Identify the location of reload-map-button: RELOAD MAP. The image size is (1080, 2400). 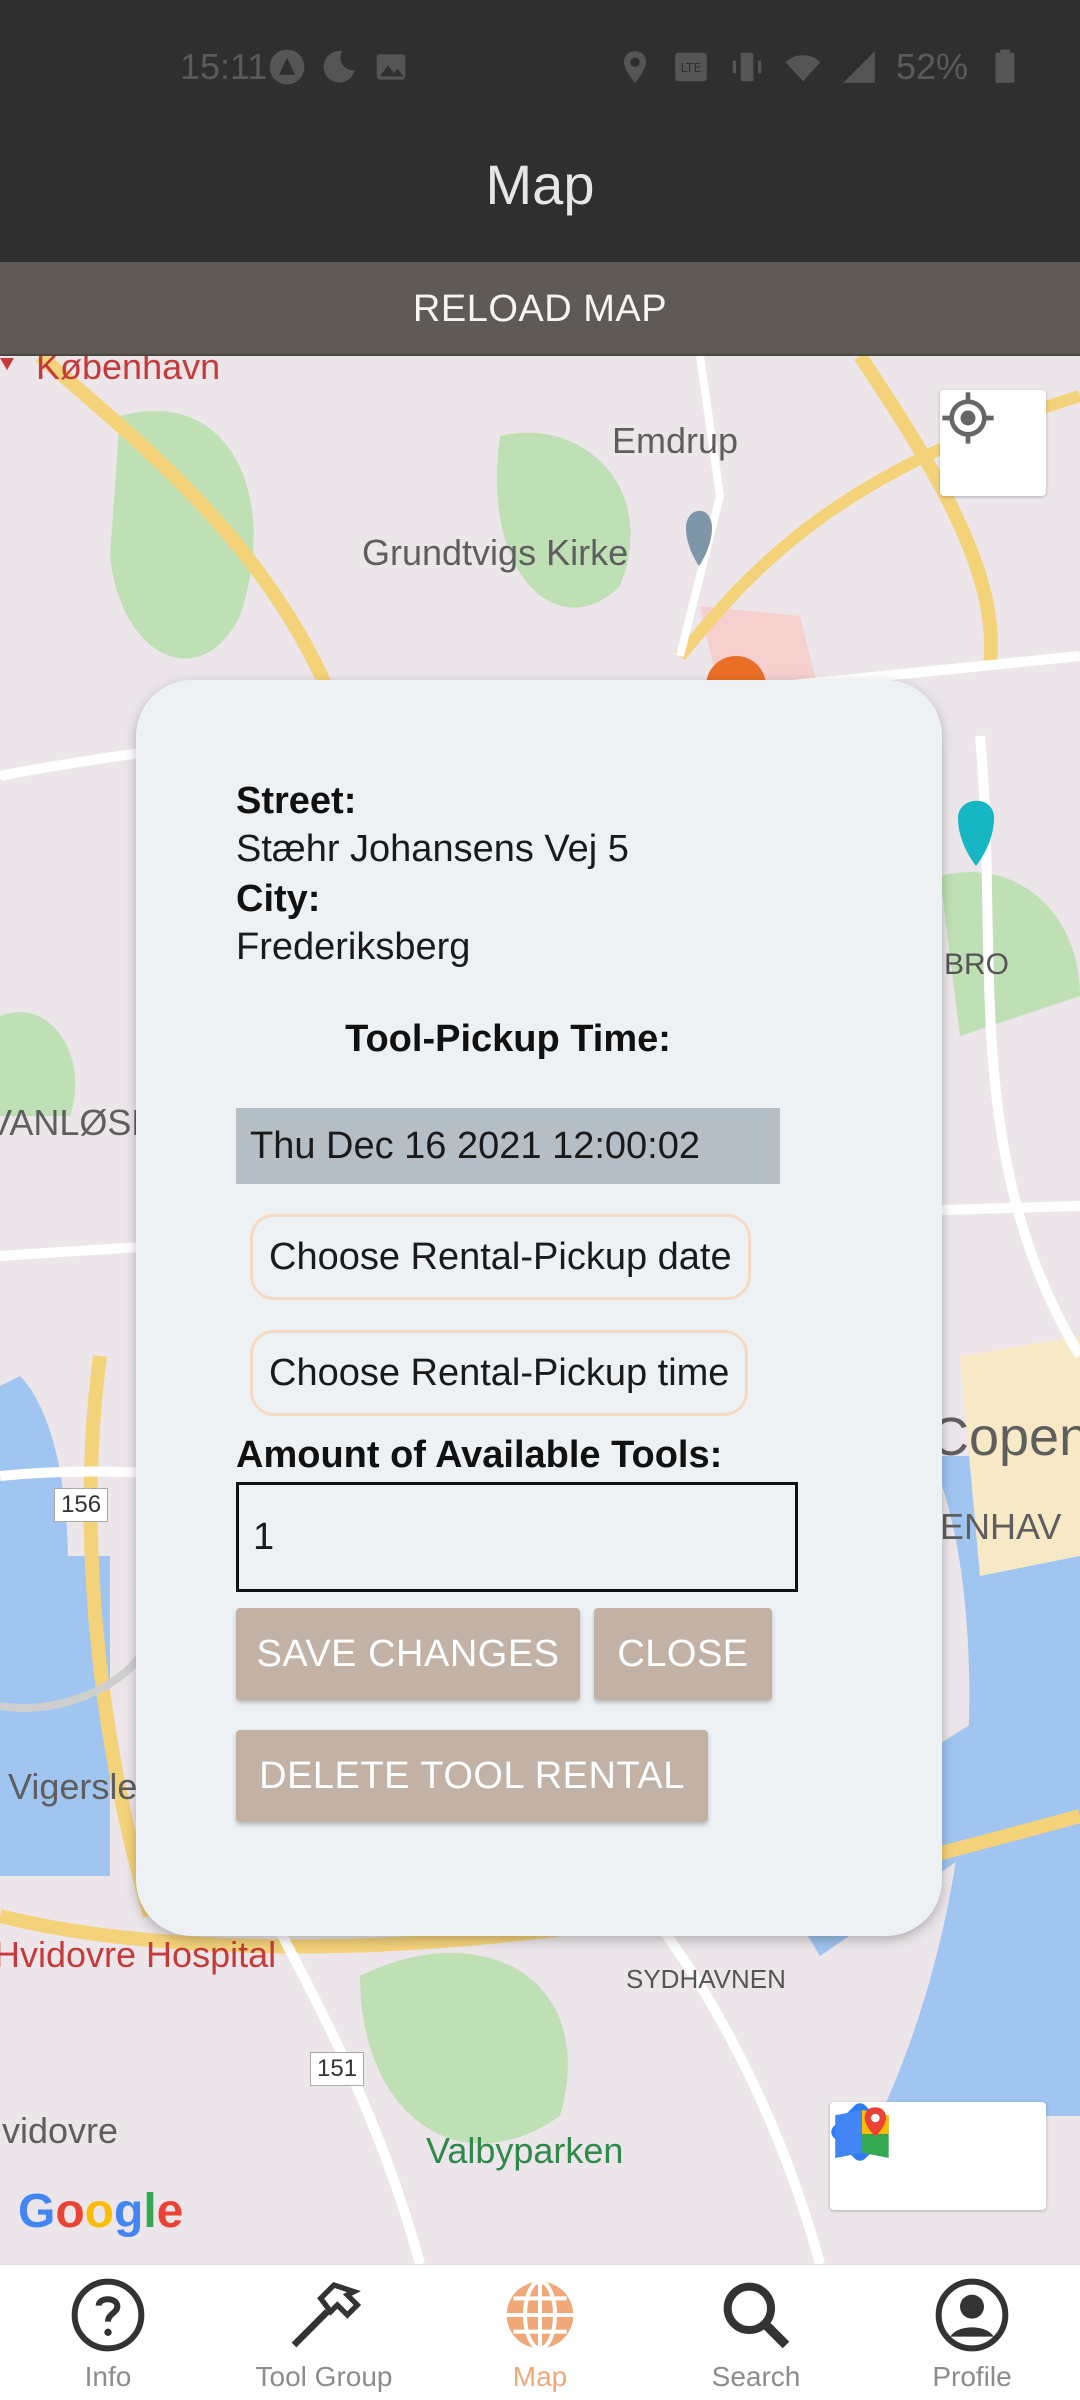
(540, 309).